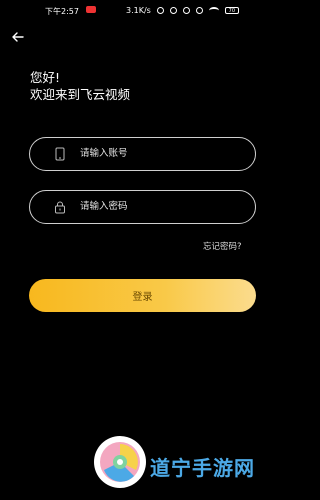  Describe the element at coordinates (60, 207) in the screenshot. I see `lock-icon` at that location.